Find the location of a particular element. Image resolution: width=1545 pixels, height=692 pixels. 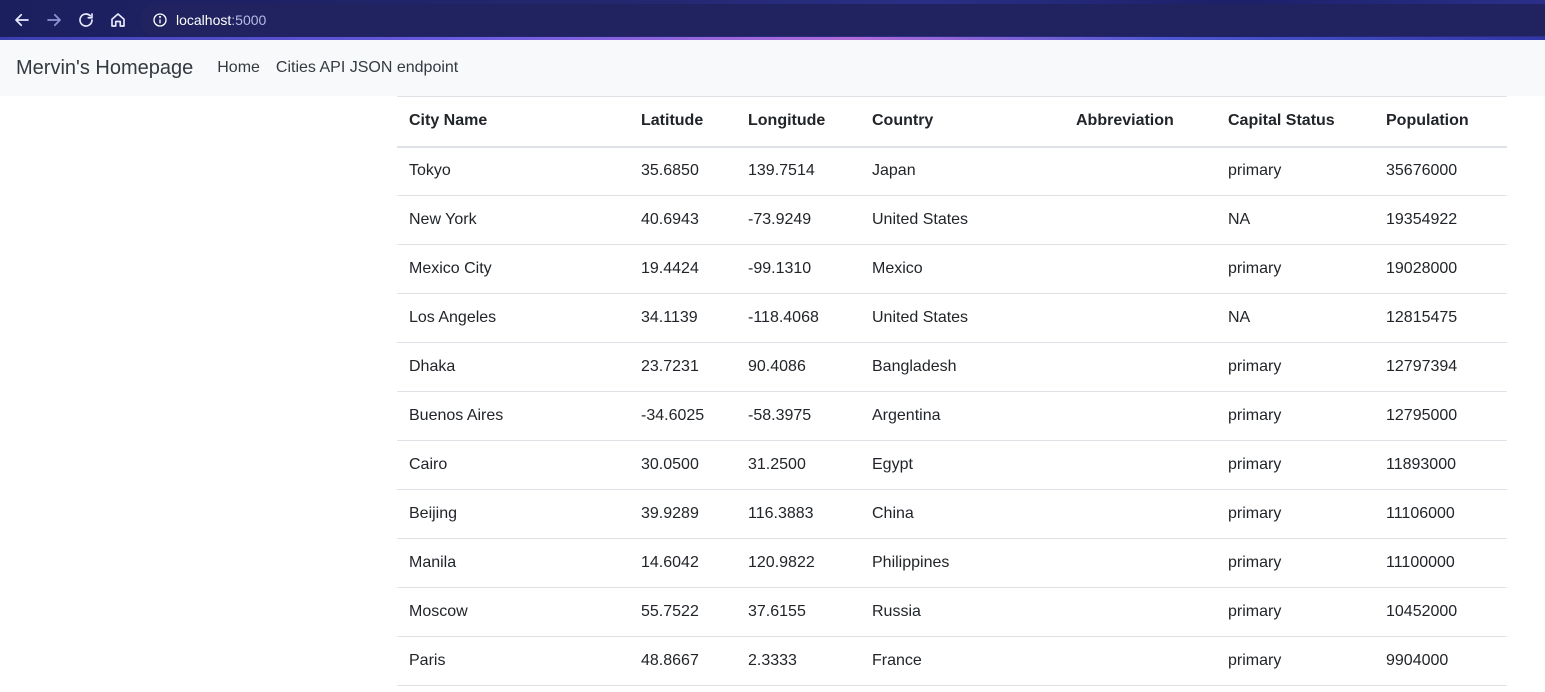

back-button is located at coordinates (22, 20).